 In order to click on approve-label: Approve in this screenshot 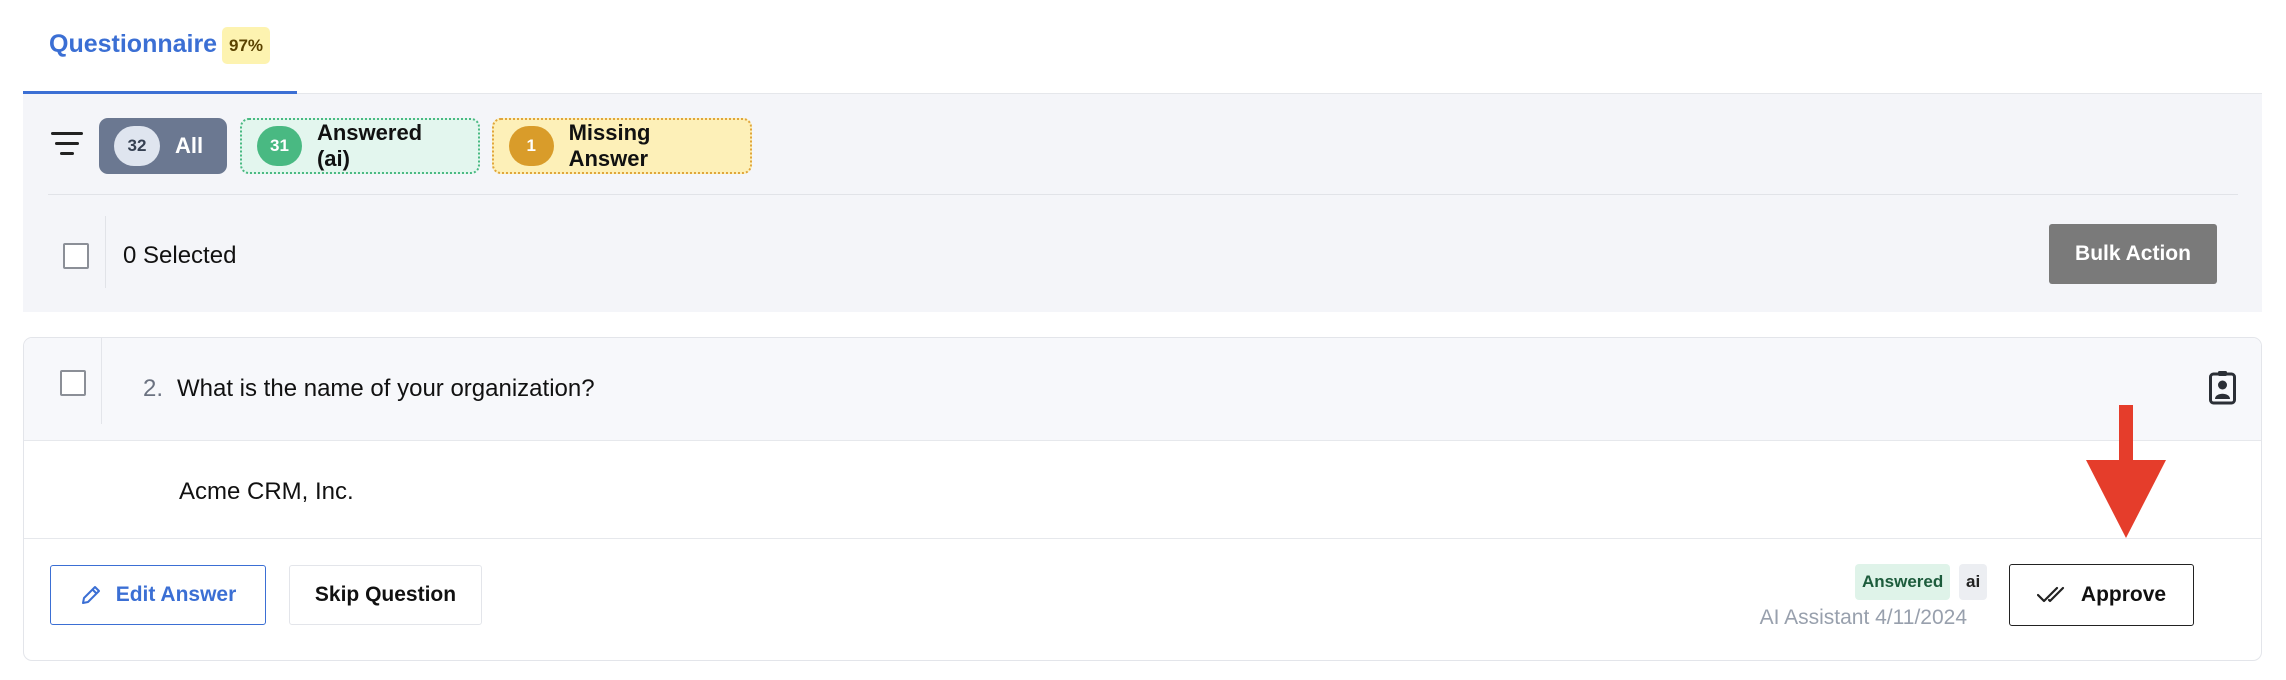, I will do `click(2123, 594)`.